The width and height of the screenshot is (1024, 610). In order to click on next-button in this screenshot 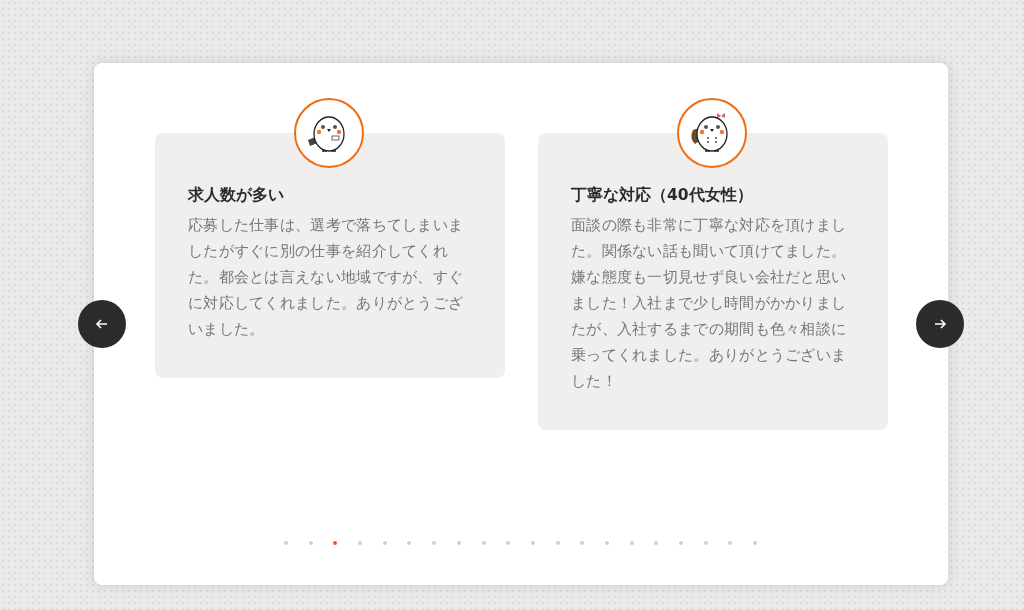, I will do `click(940, 324)`.